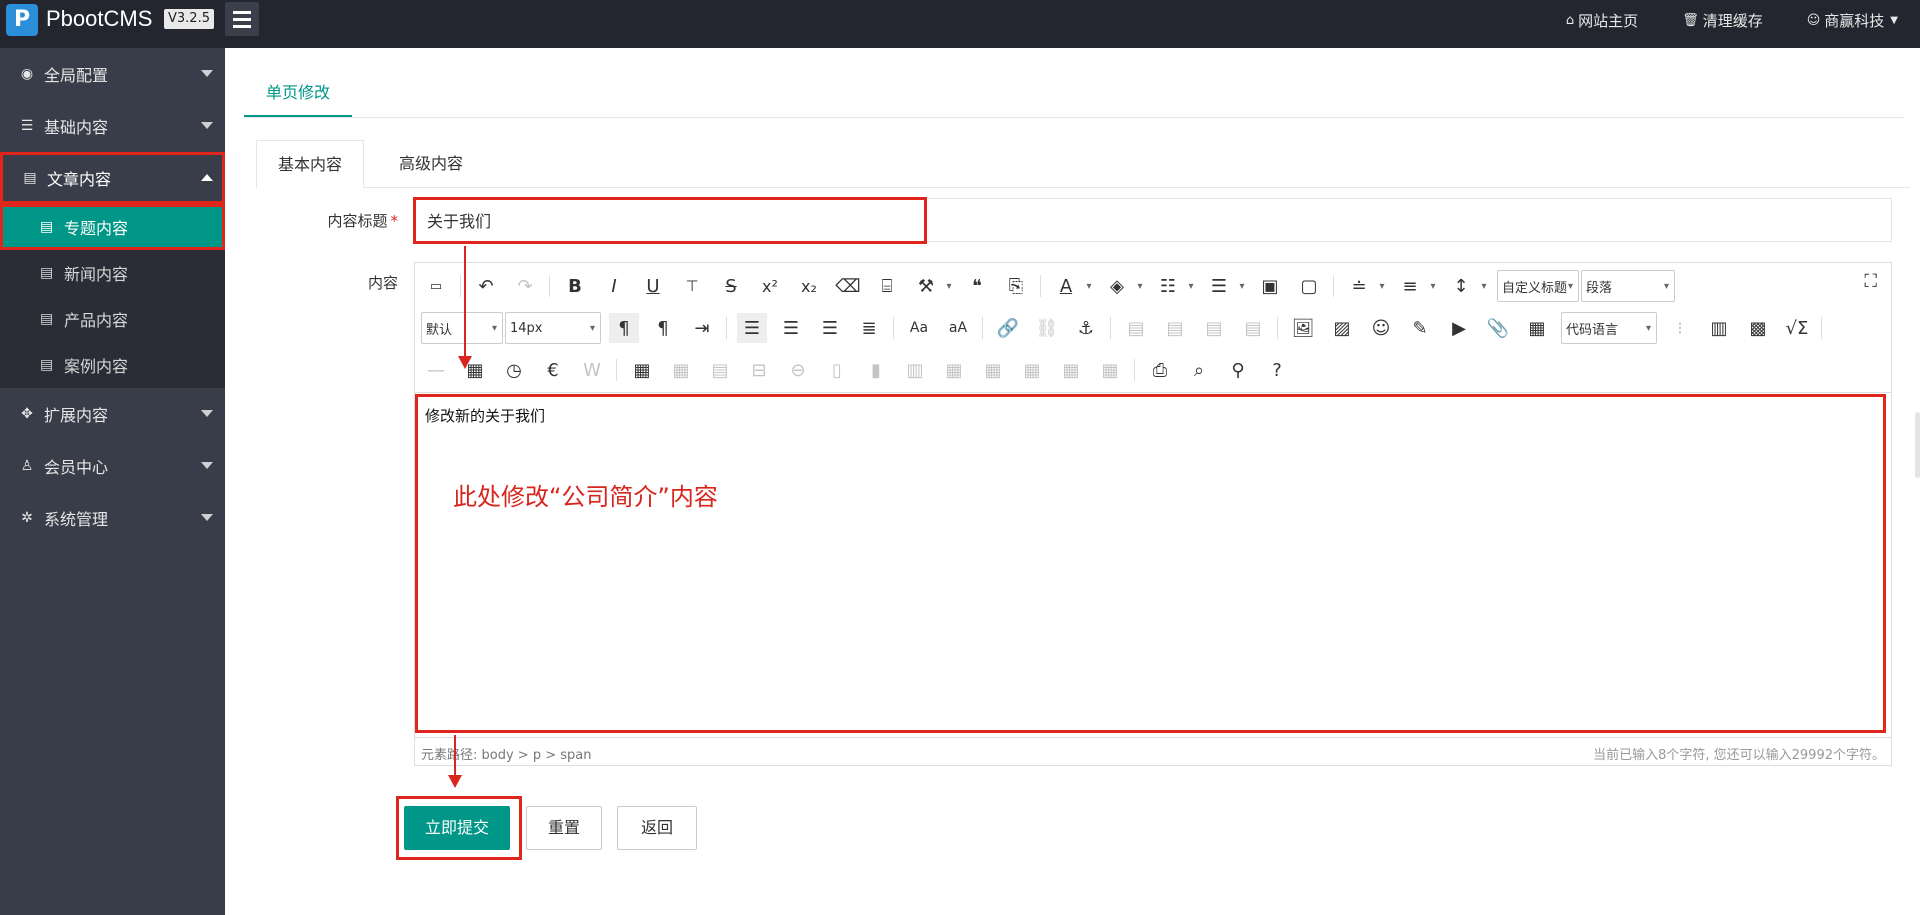 This screenshot has width=1920, height=915. Describe the element at coordinates (553, 370) in the screenshot. I see `special-char-icon: €` at that location.